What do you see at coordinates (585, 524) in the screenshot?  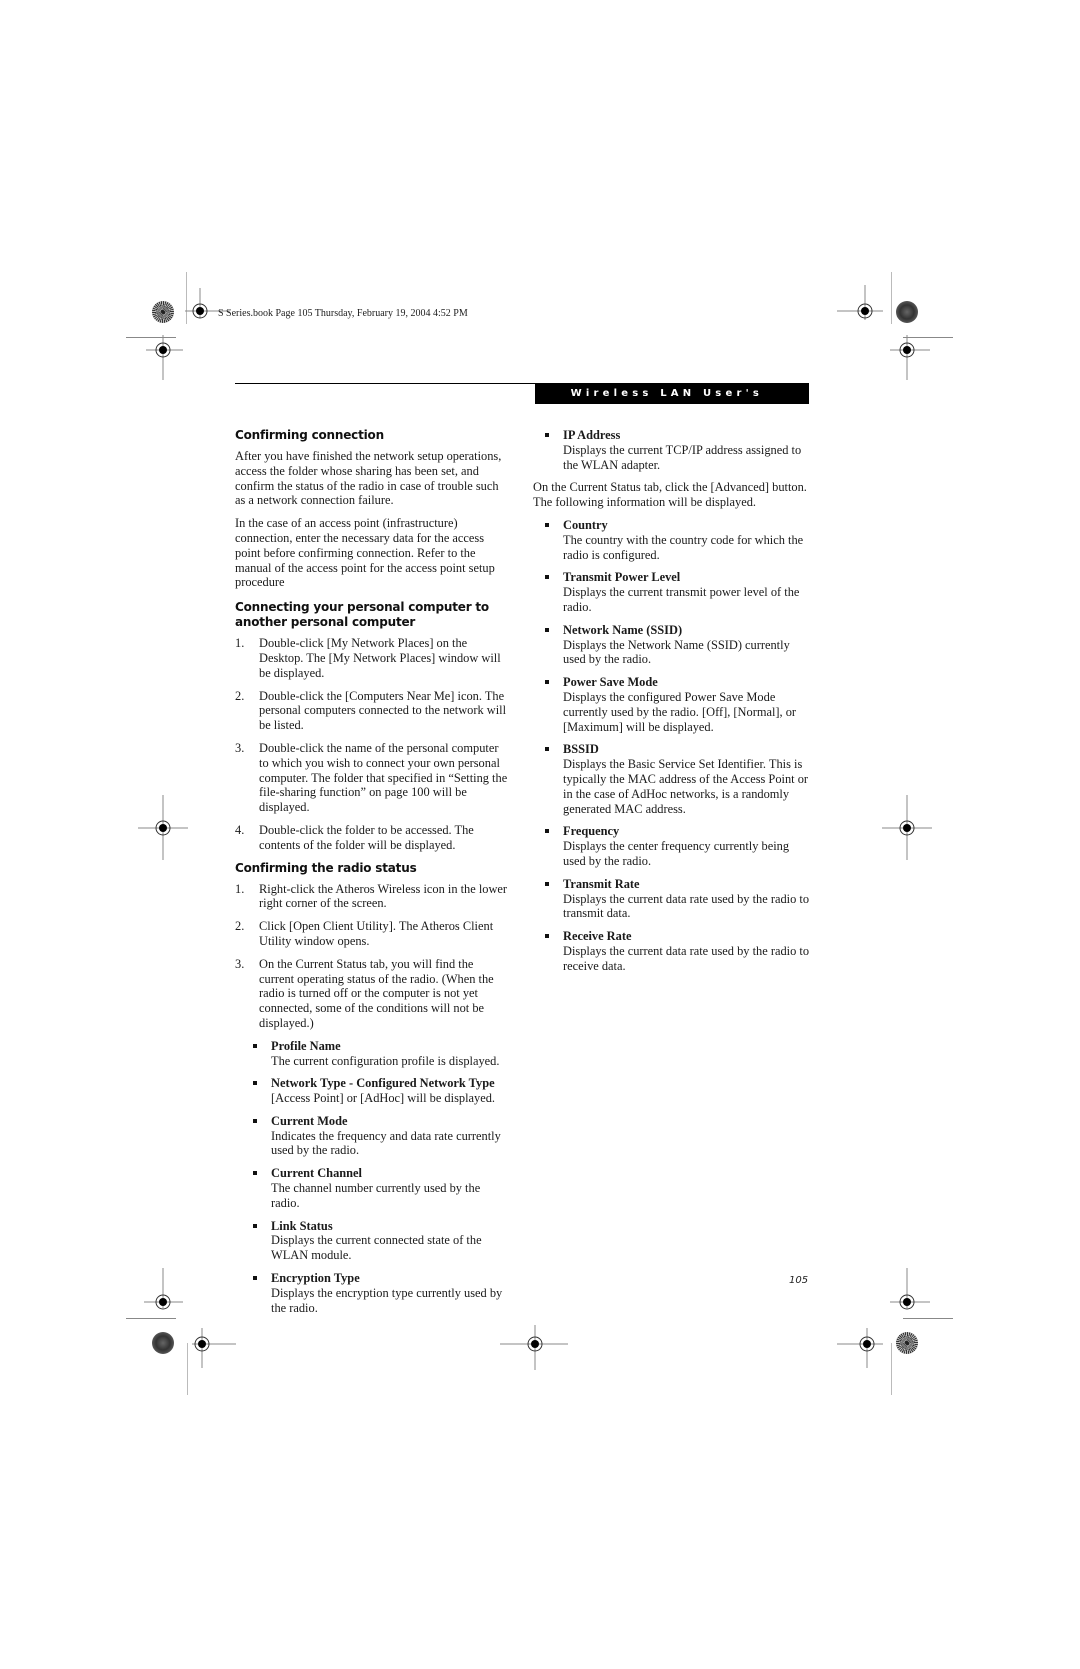 I see `term: Country` at bounding box center [585, 524].